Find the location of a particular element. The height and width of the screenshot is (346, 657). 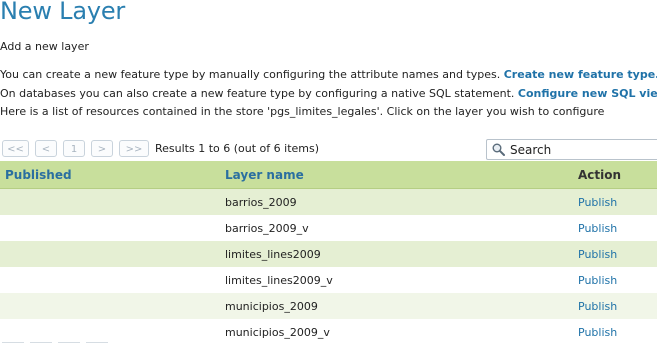

table-row: limites_lines2009 Publish is located at coordinates (328, 254).